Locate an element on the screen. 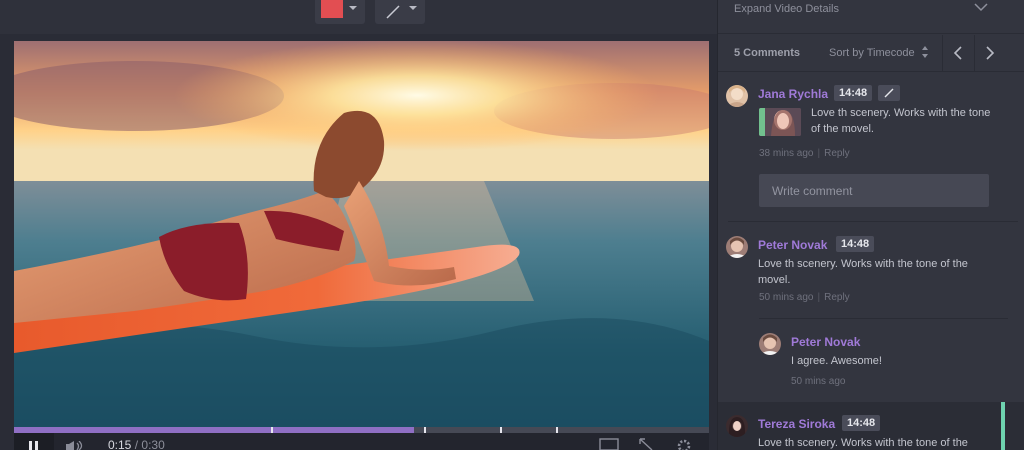 Image resolution: width=1024 pixels, height=450 pixels. drawing-thumbnail is located at coordinates (780, 122).